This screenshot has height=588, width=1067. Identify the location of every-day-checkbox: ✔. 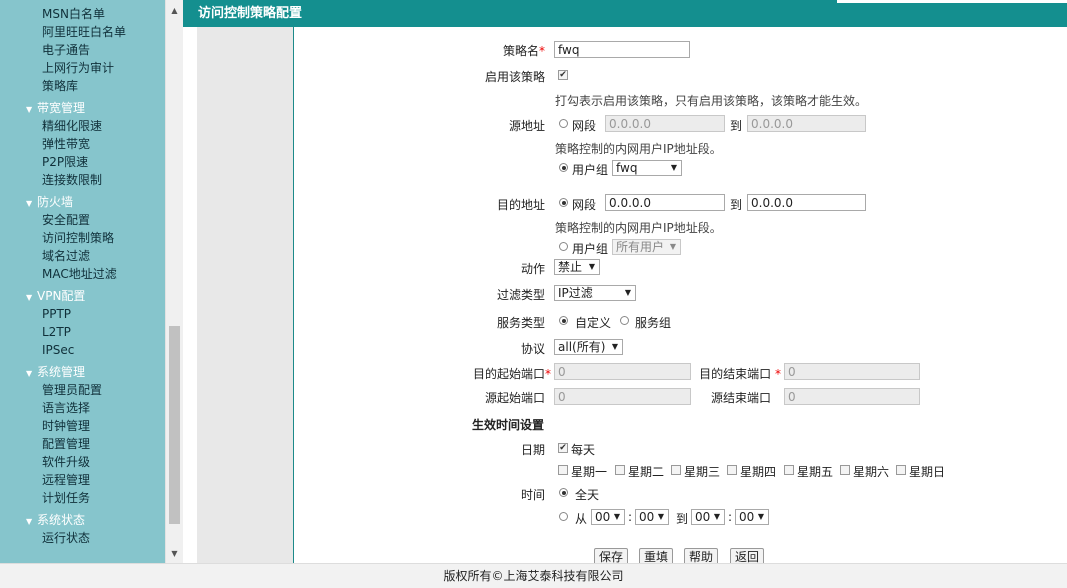
(563, 448).